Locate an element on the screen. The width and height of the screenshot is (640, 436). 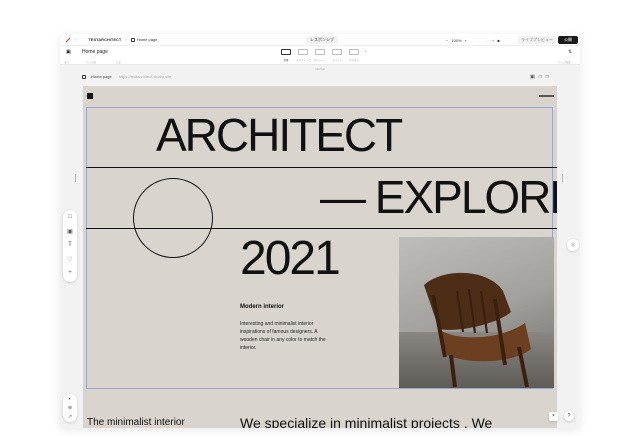
trash-icon: ▣ is located at coordinates (532, 77).